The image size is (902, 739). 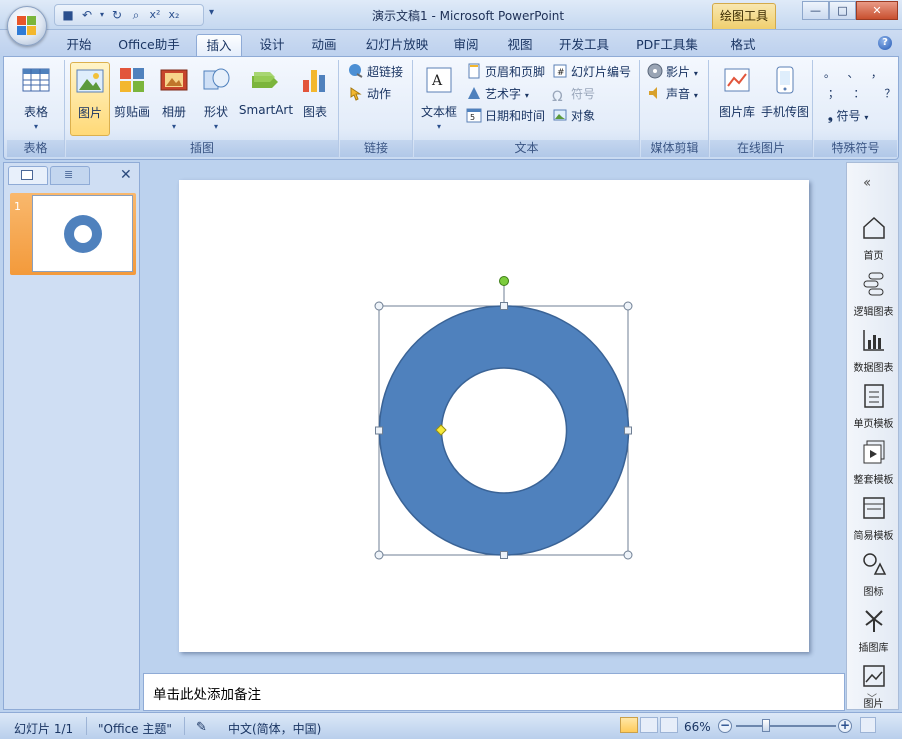 What do you see at coordinates (697, 727) in the screenshot?
I see `zoom-level: 66%` at bounding box center [697, 727].